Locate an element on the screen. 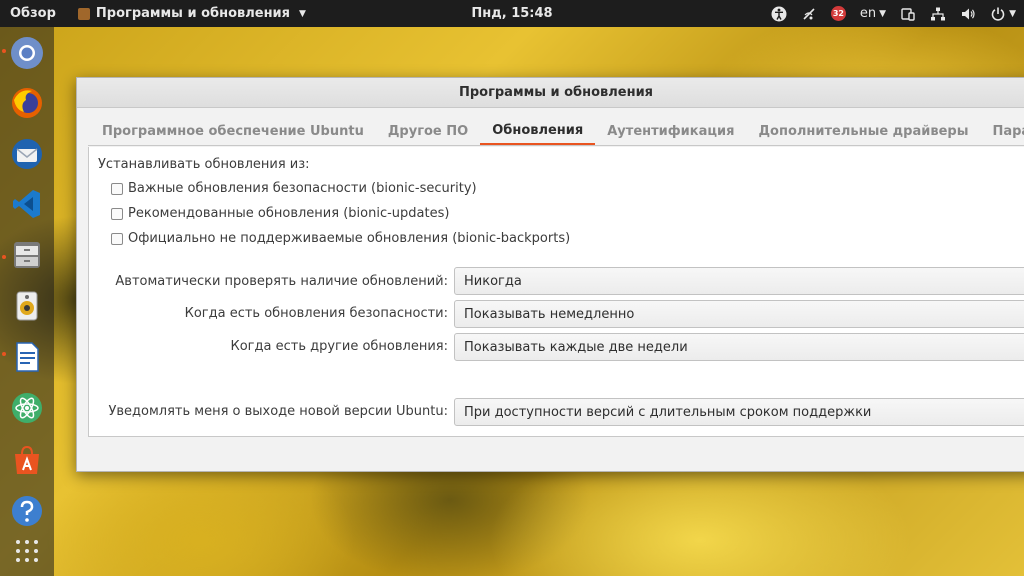 This screenshot has height=576, width=1024. help-icon is located at coordinates (27, 511).